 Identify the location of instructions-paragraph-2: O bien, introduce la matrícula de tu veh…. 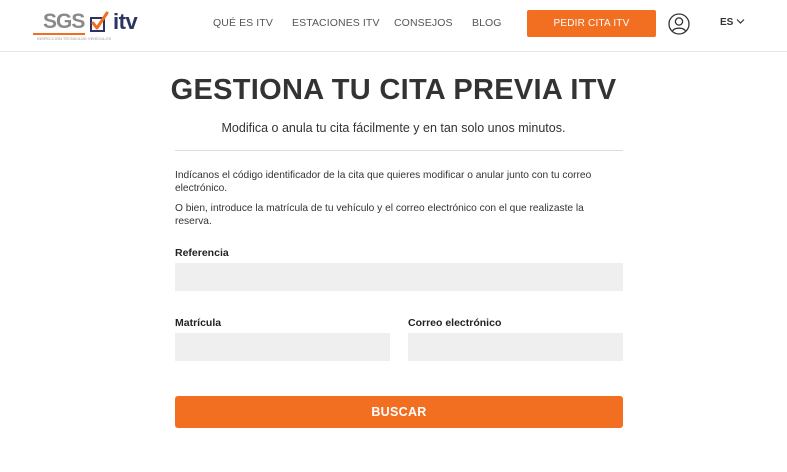
(379, 215).